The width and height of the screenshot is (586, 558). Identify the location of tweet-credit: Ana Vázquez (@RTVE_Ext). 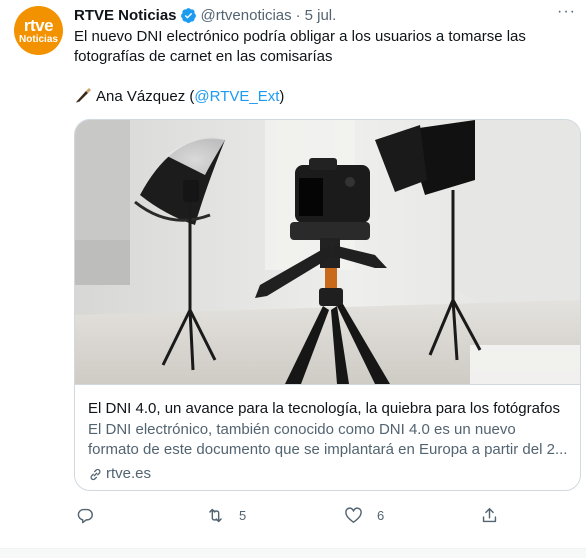
(179, 97).